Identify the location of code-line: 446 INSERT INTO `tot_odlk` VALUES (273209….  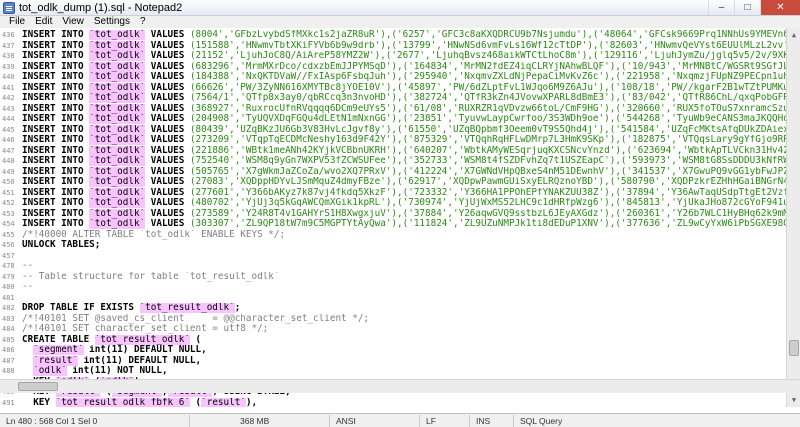
(393, 140).